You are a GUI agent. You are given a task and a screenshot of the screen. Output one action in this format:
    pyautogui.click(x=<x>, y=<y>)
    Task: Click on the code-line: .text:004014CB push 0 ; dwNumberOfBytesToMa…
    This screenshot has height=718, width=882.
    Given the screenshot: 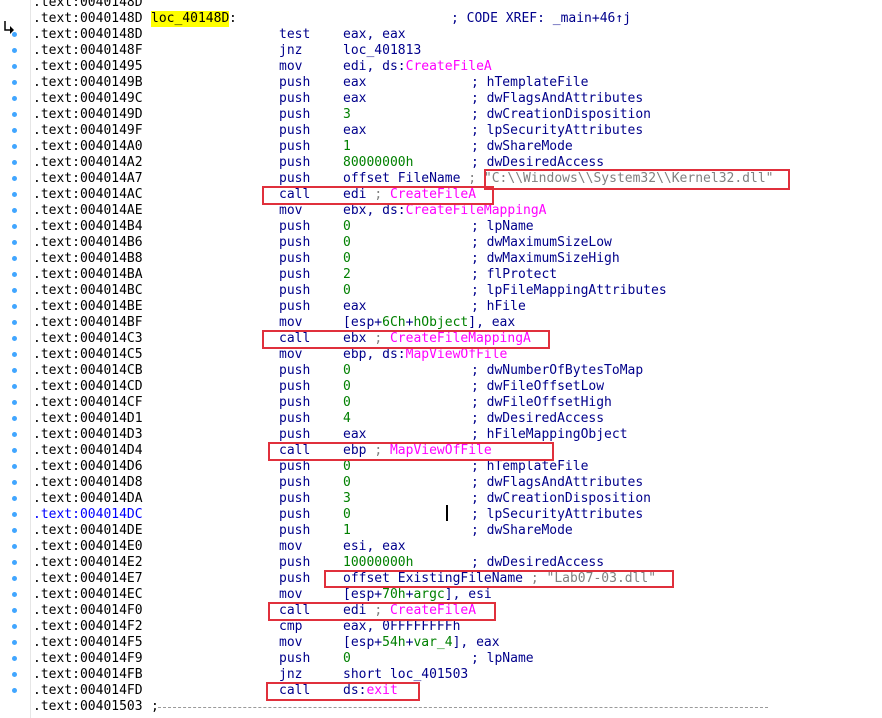 What is the action you would take?
    pyautogui.click(x=457, y=371)
    